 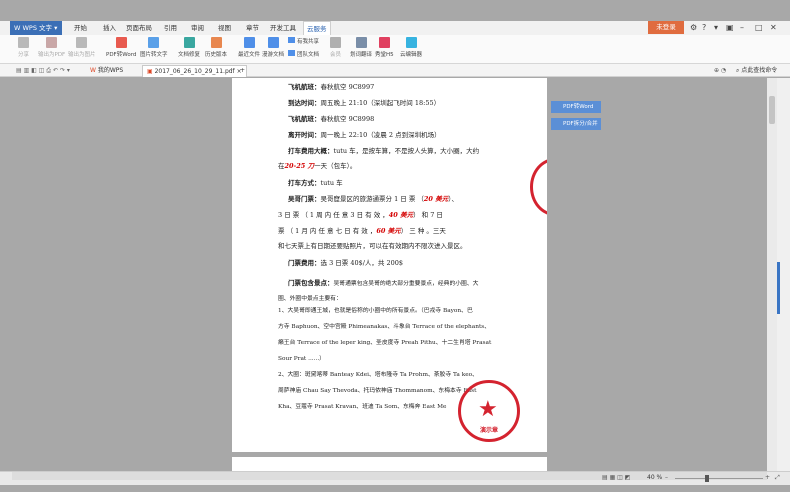 What do you see at coordinates (310, 299) in the screenshot?
I see `spots-intro: 圈、外圈中景点主要有：` at bounding box center [310, 299].